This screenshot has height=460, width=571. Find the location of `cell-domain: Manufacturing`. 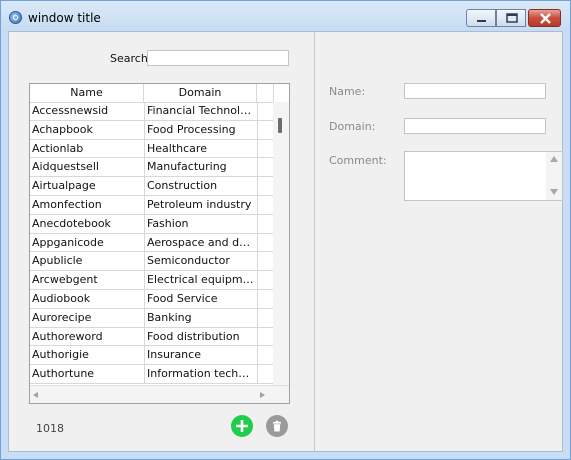

cell-domain: Manufacturing is located at coordinates (200, 167).